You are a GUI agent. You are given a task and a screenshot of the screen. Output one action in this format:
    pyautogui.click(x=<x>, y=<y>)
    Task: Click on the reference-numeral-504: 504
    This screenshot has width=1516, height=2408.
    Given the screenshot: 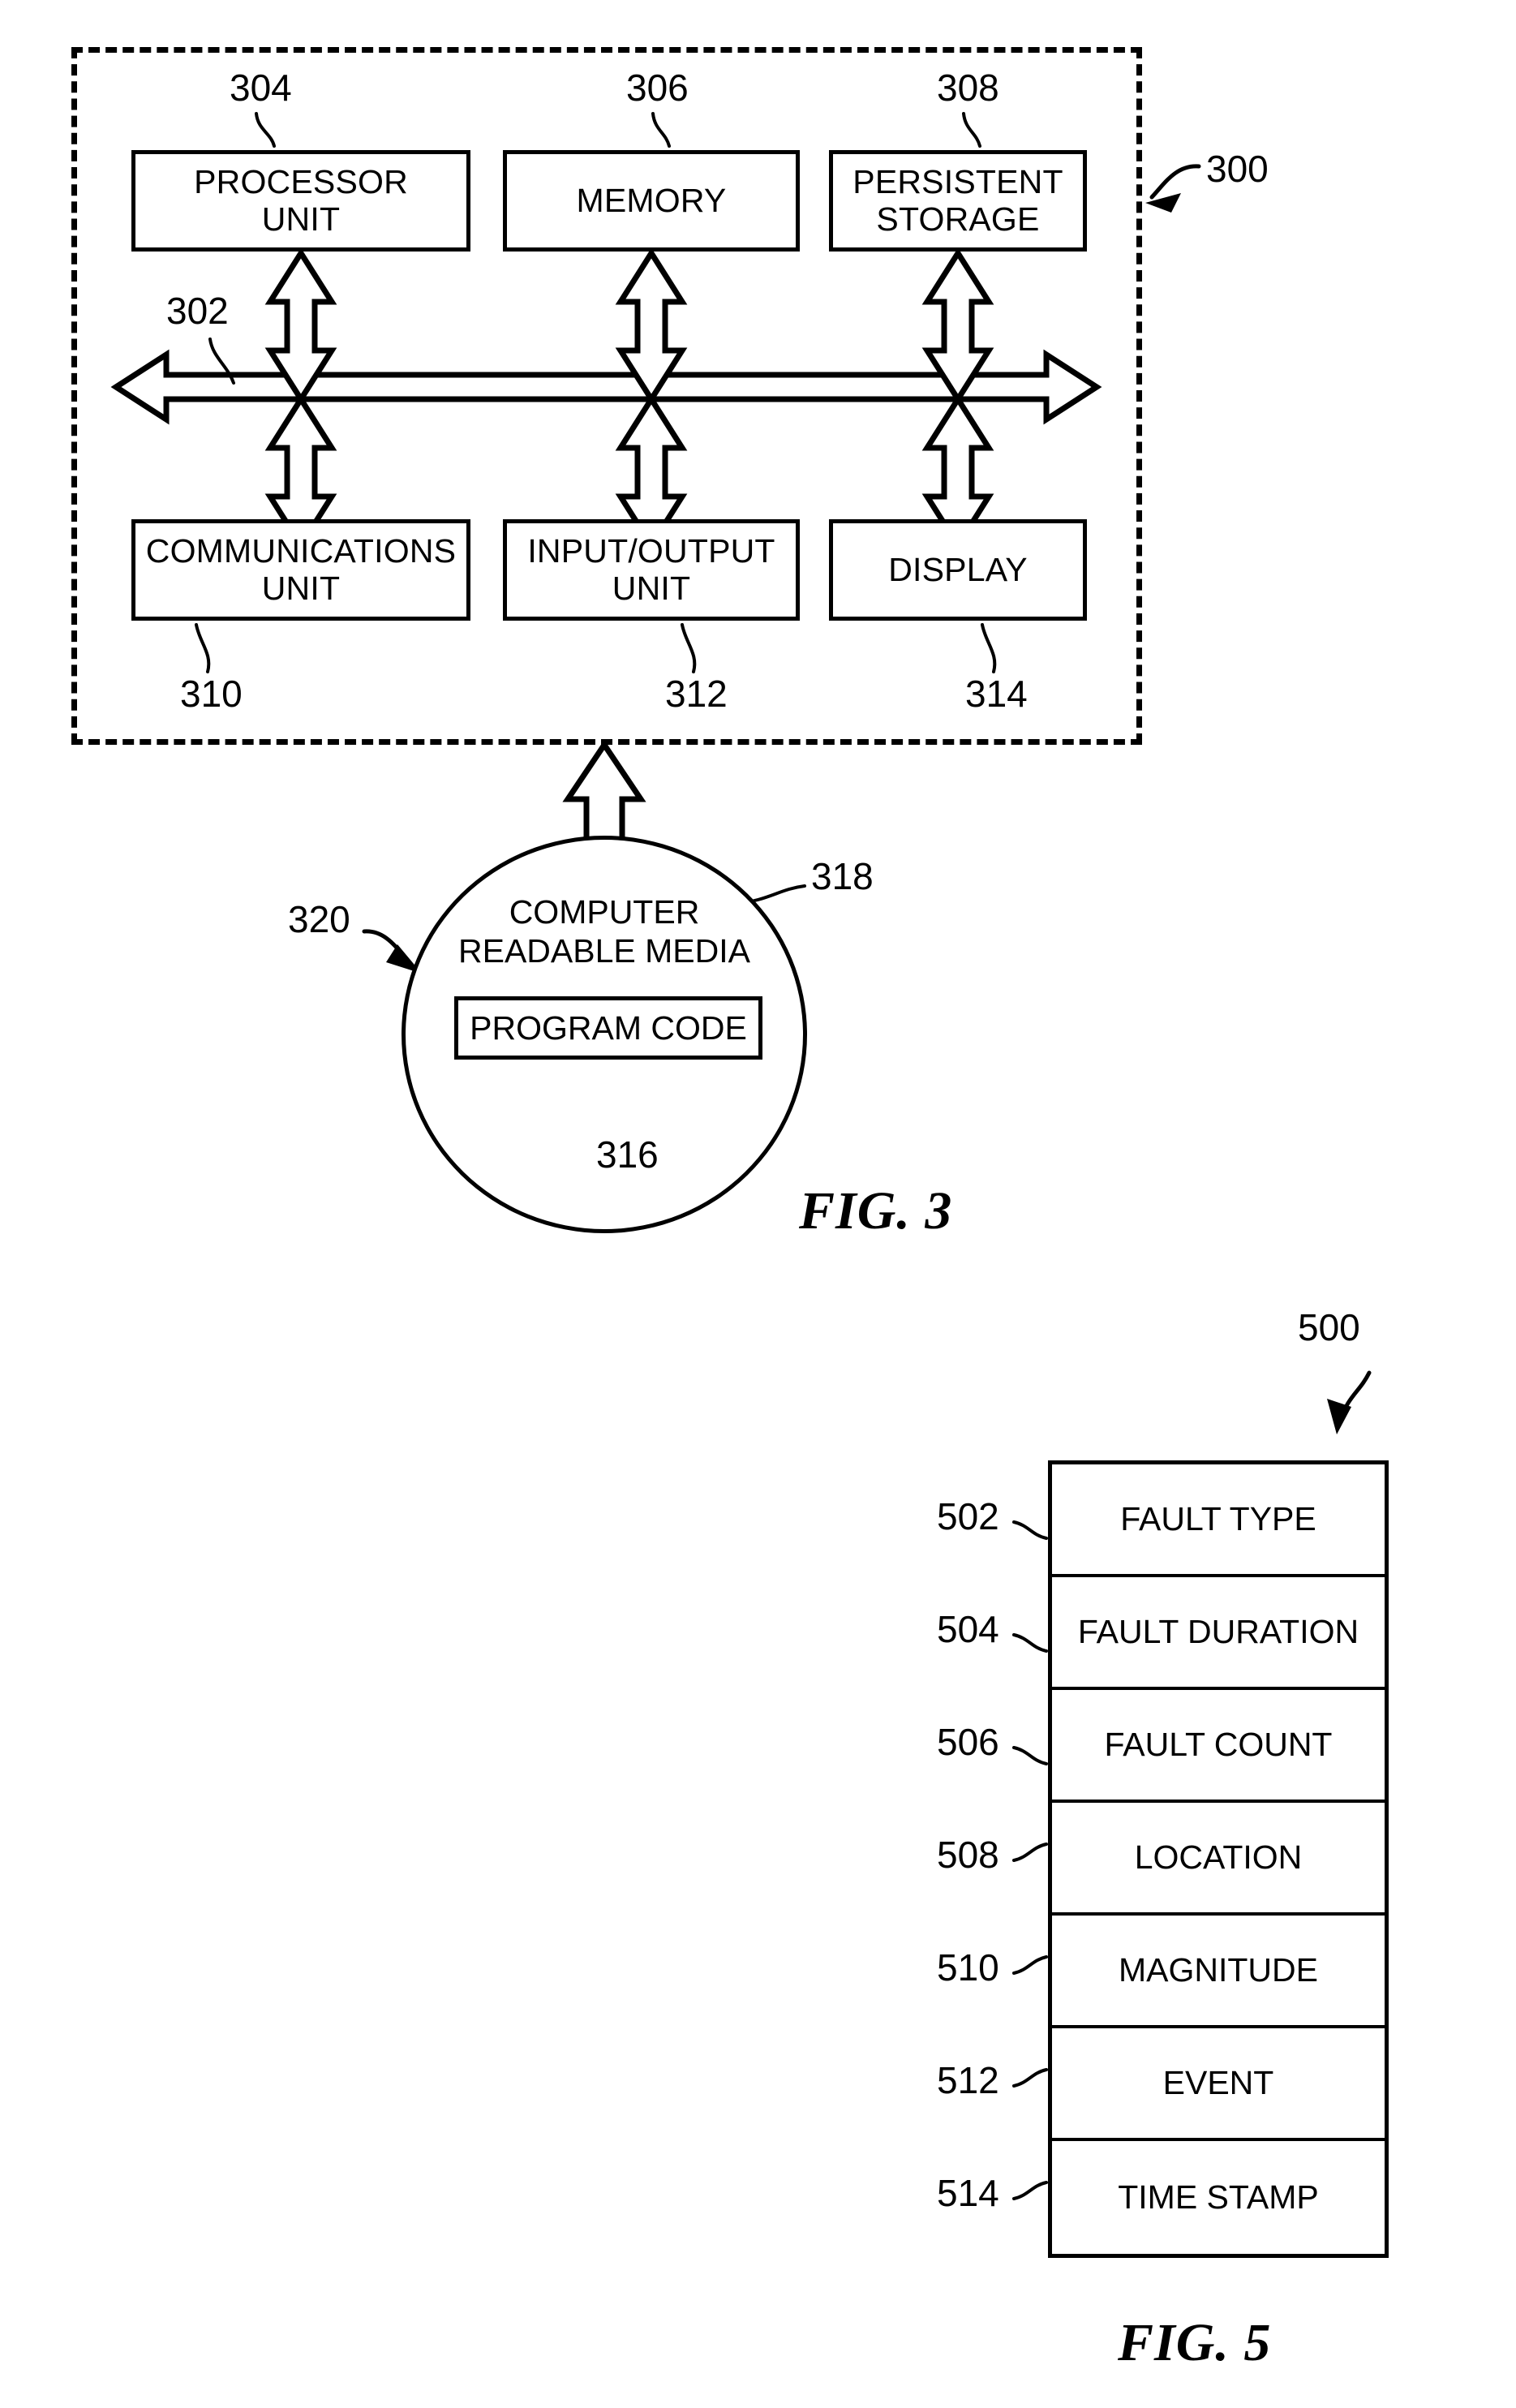 What is the action you would take?
    pyautogui.click(x=968, y=1629)
    